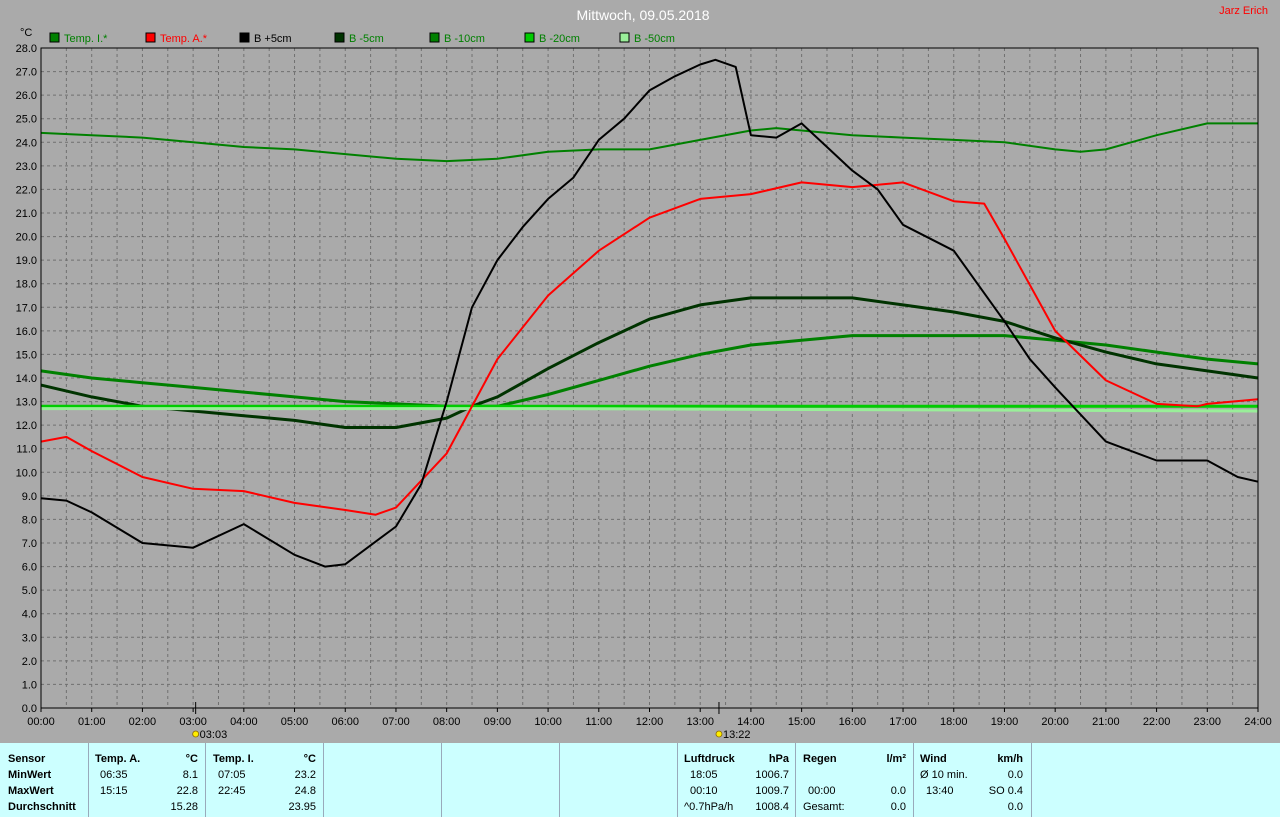 This screenshot has width=1280, height=817. What do you see at coordinates (232, 775) in the screenshot?
I see `temp-i-min-time: 07:05` at bounding box center [232, 775].